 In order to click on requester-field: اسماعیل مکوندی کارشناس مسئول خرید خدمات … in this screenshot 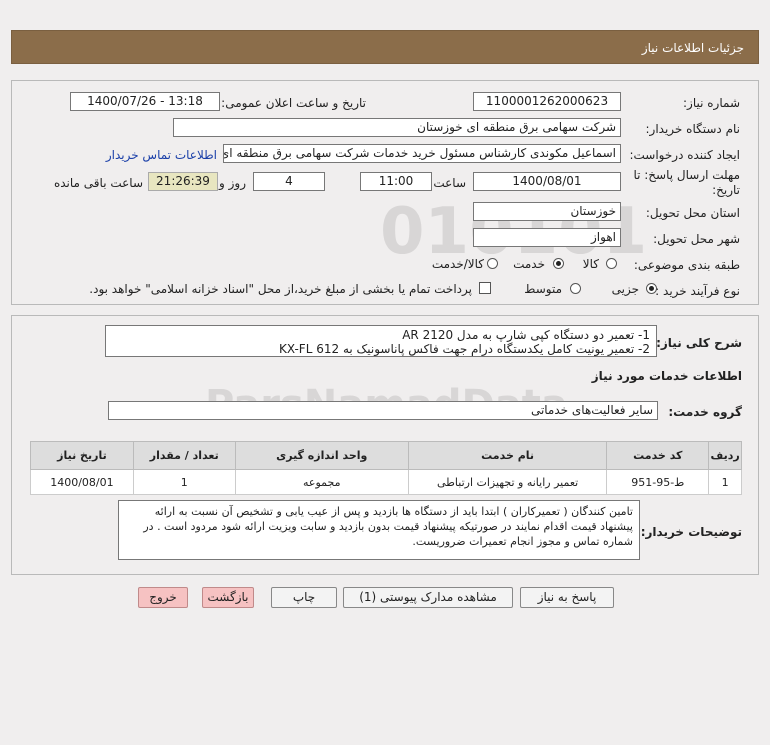, I will do `click(422, 153)`.